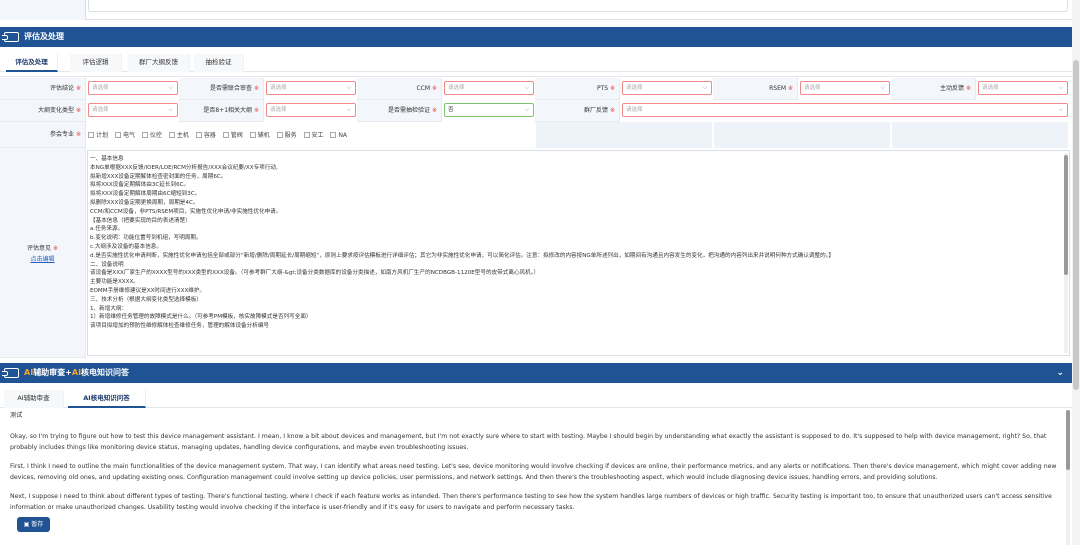 This screenshot has width=1080, height=545. I want to click on checkbox-instrument: 仪控, so click(151, 134).